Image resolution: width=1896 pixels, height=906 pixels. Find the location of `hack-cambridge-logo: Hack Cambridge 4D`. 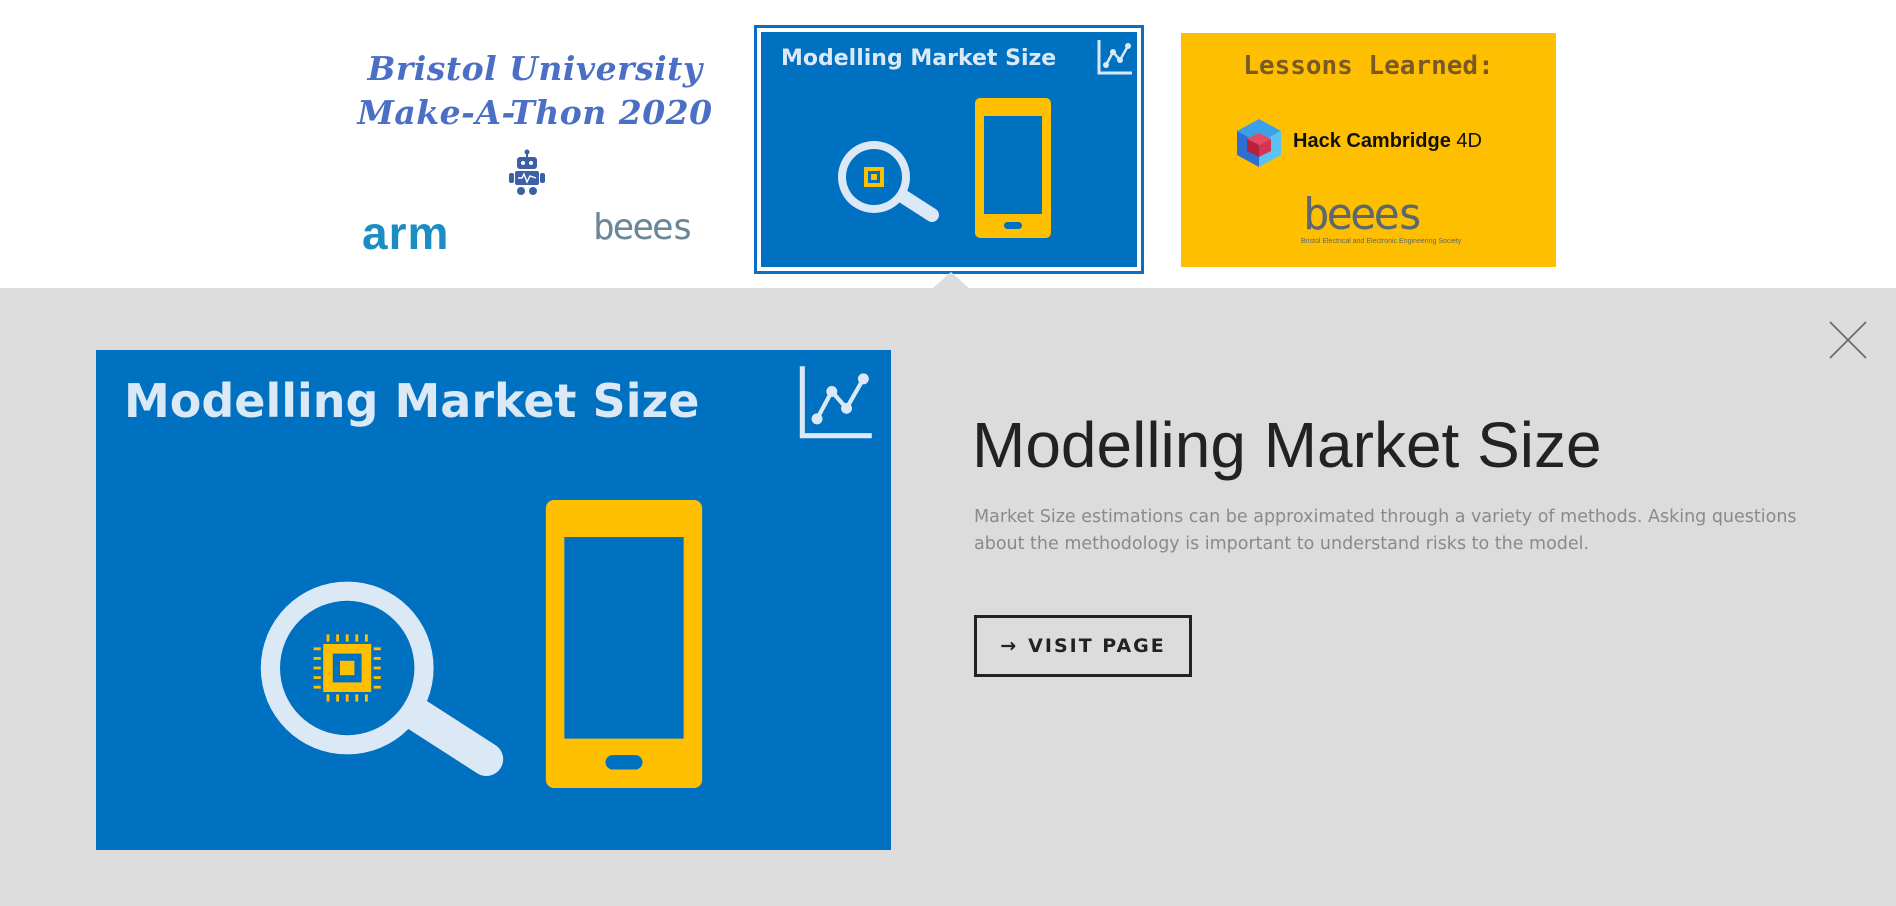

hack-cambridge-logo: Hack Cambridge 4D is located at coordinates (1387, 141).